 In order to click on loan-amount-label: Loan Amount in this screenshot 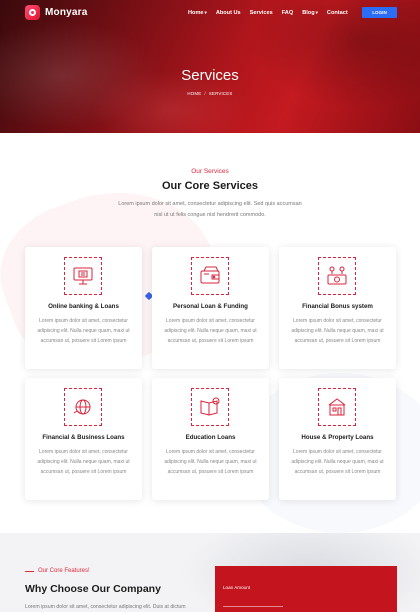, I will do `click(237, 587)`.